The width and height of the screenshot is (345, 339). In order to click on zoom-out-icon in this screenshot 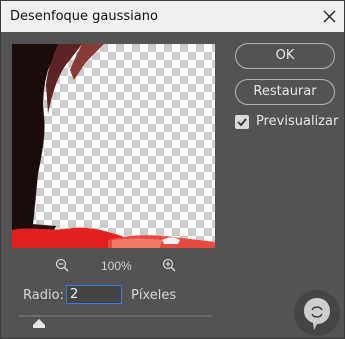, I will do `click(62, 265)`.